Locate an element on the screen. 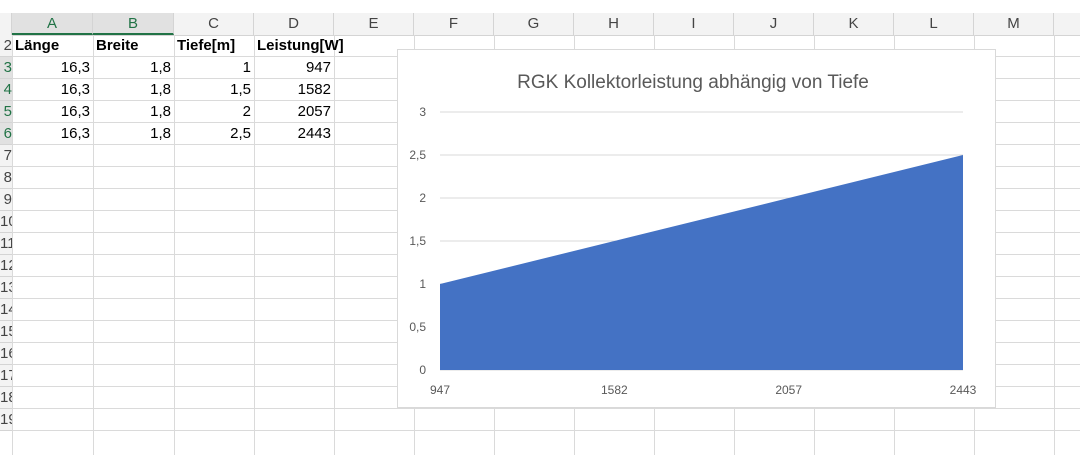 This screenshot has height=455, width=1080. column-header-b: B is located at coordinates (133, 24).